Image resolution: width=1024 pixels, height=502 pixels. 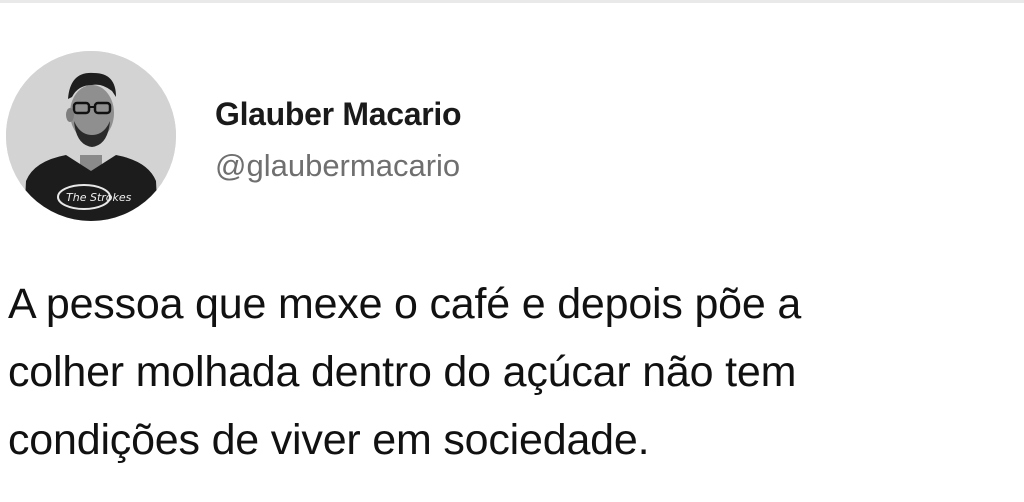 I want to click on tweet-text-line-2: colher molhada dentro do açúcar não tem, so click(x=402, y=372).